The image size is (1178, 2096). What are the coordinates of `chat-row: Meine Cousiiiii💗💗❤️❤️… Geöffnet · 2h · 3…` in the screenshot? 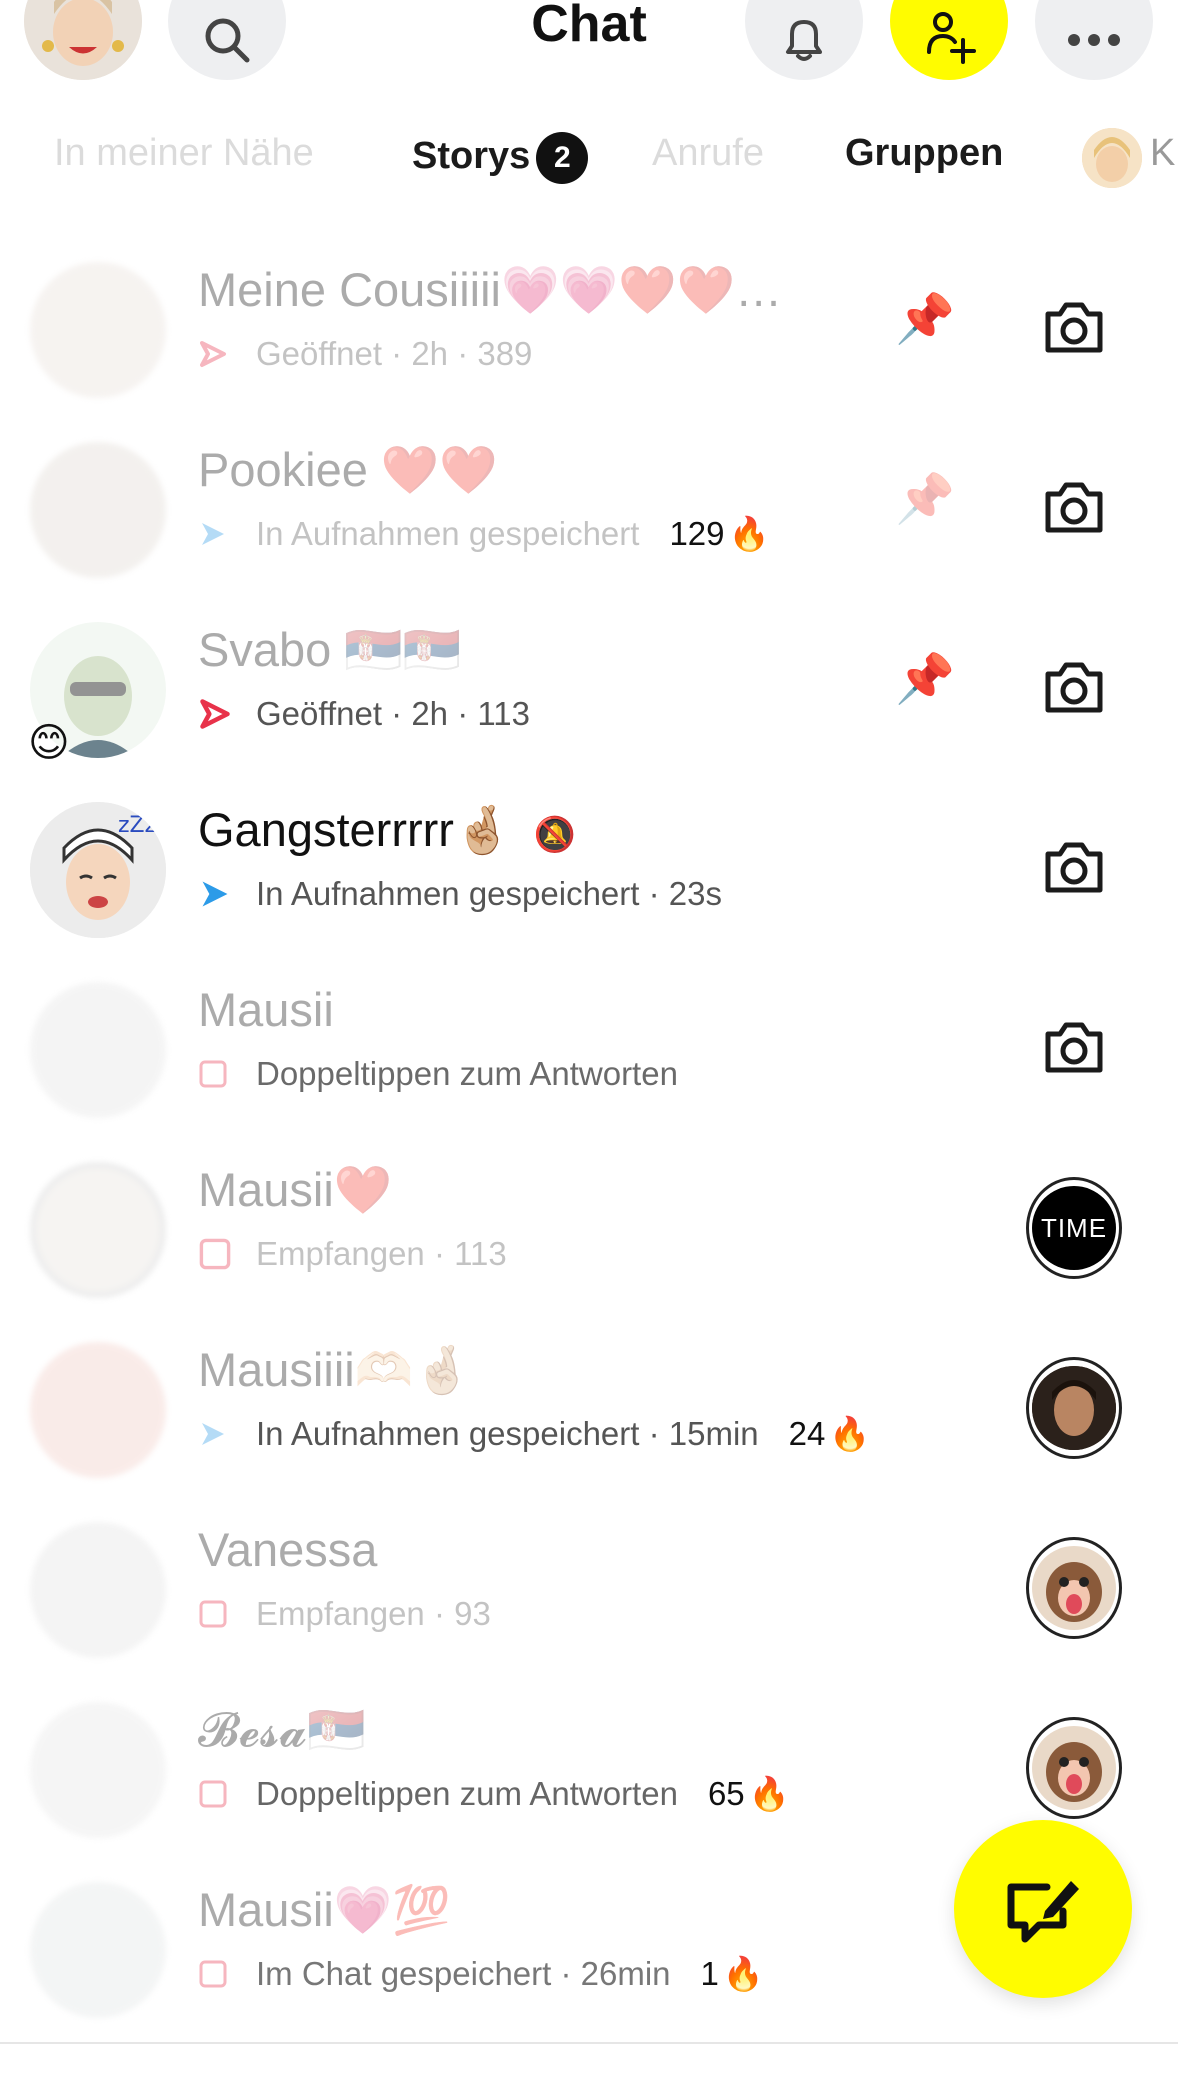 It's located at (589, 312).